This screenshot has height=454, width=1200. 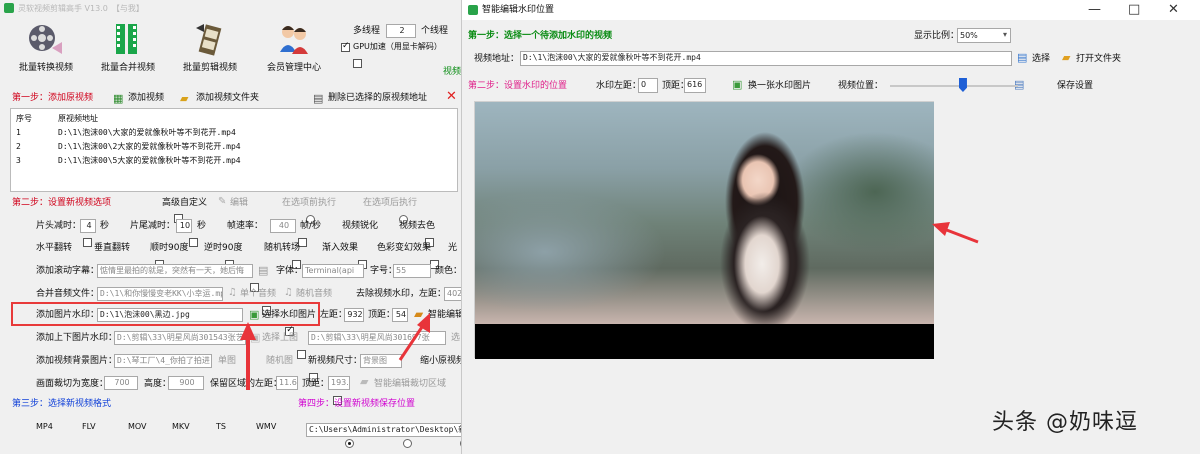 I want to click on format-mov-label: MOV, so click(x=137, y=426).